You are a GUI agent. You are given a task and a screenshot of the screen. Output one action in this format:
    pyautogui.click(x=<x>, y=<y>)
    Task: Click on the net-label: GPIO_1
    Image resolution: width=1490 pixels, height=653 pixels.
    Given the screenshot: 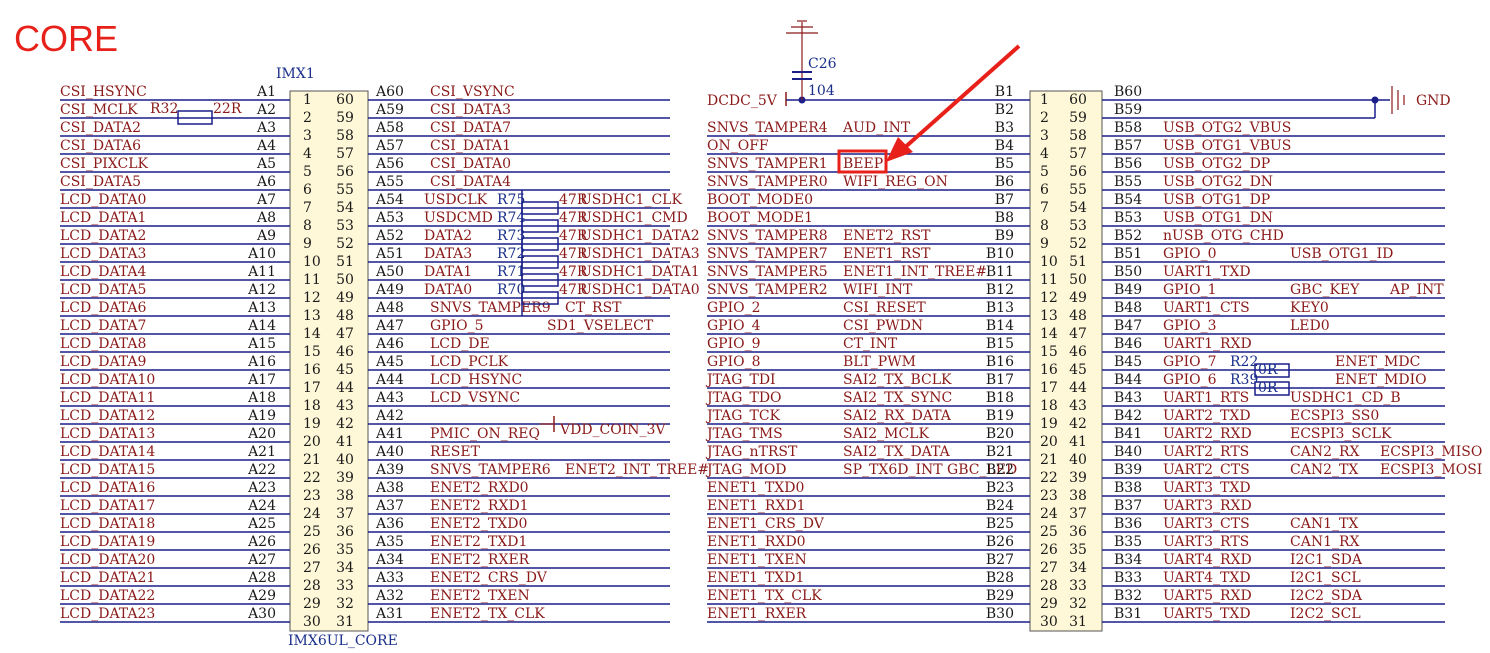 What is the action you would take?
    pyautogui.click(x=1190, y=290)
    